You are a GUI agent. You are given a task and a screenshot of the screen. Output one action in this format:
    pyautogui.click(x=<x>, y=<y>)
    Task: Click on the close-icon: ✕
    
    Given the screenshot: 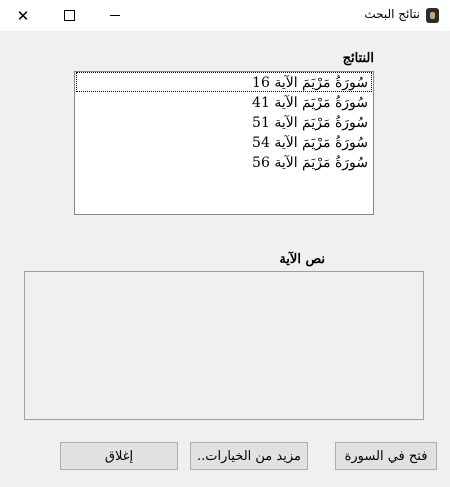 What is the action you would take?
    pyautogui.click(x=23, y=15)
    